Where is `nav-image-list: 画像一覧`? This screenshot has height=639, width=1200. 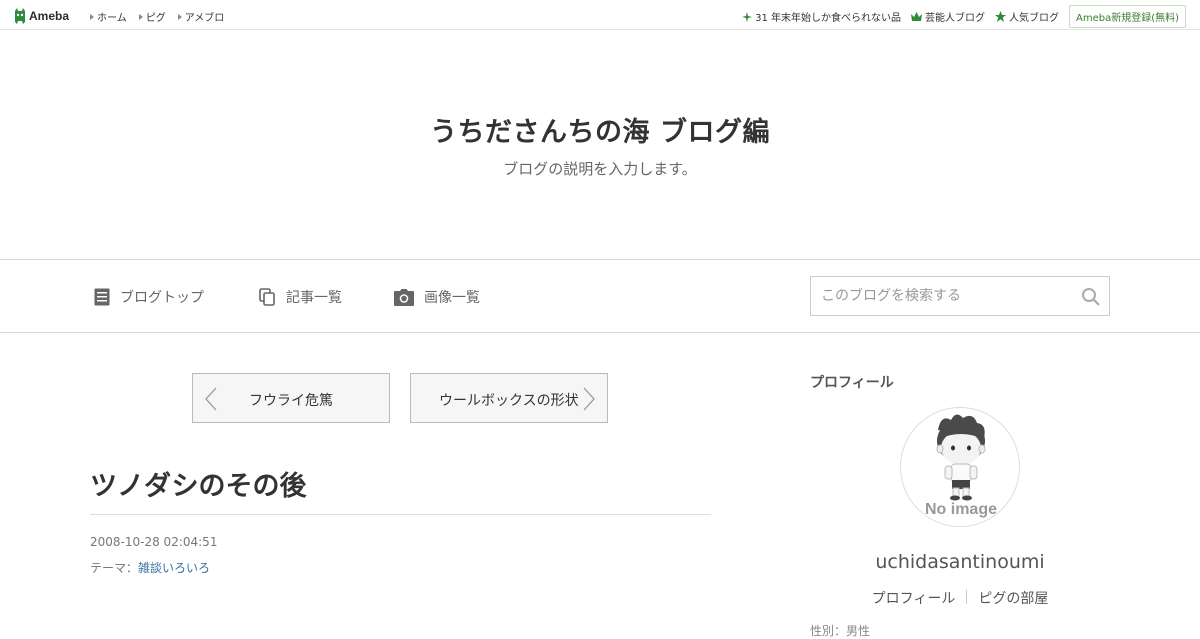 nav-image-list: 画像一覧 is located at coordinates (437, 297).